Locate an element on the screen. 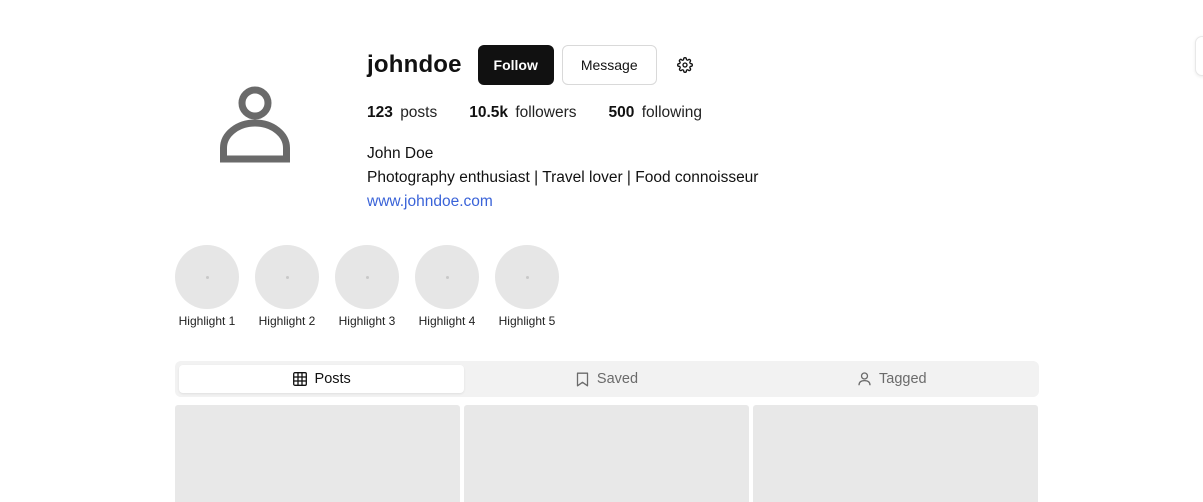 The height and width of the screenshot is (502, 1203). profile-tabs: Posts Saved Tagged is located at coordinates (607, 379).